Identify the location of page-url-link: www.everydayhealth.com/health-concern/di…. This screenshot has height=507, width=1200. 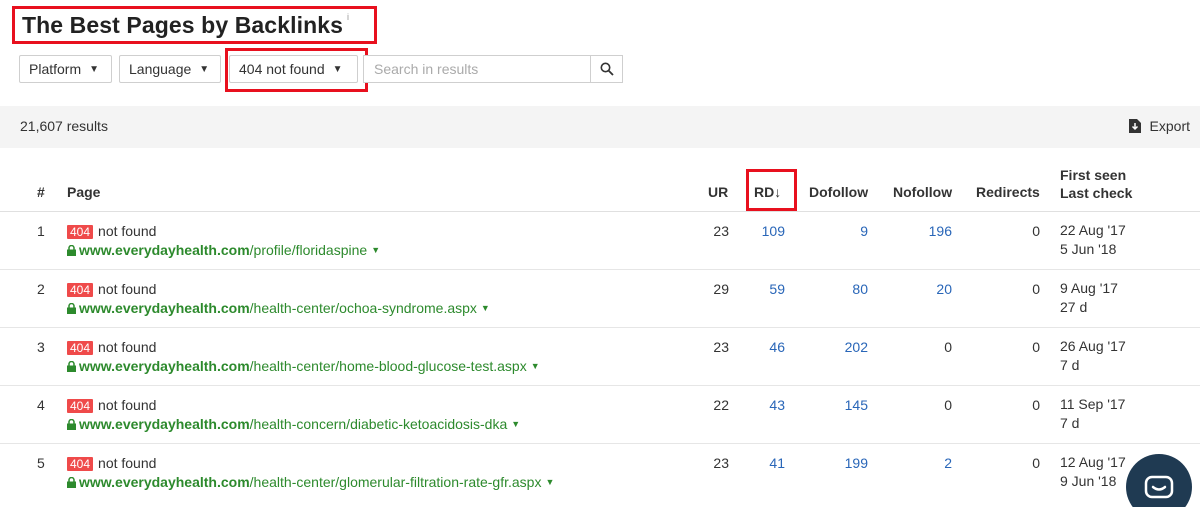
(293, 424).